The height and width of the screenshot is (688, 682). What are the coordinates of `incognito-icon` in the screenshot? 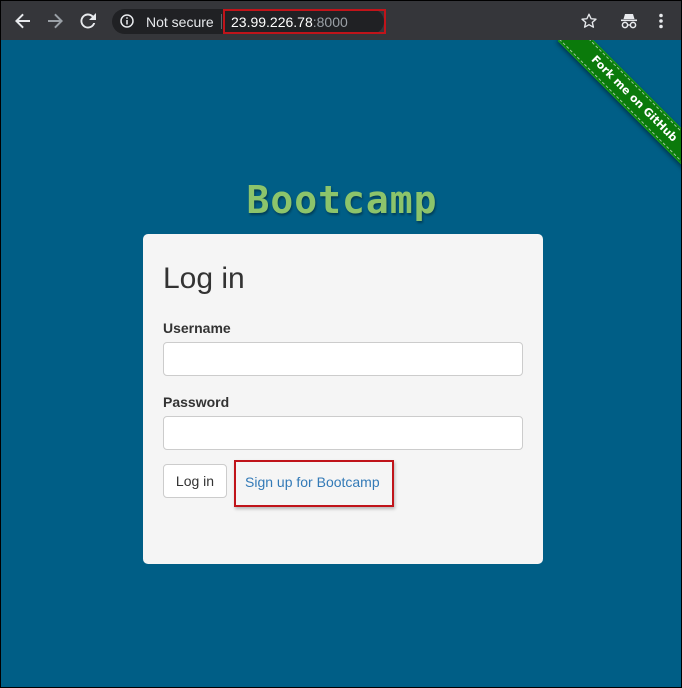 It's located at (629, 21).